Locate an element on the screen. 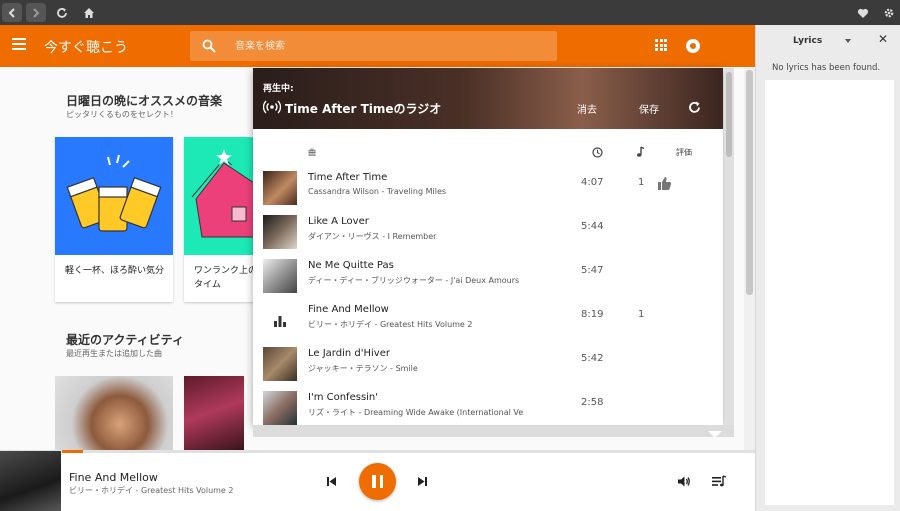 Image resolution: width=900 pixels, height=511 pixels. queue-icon is located at coordinates (719, 481).